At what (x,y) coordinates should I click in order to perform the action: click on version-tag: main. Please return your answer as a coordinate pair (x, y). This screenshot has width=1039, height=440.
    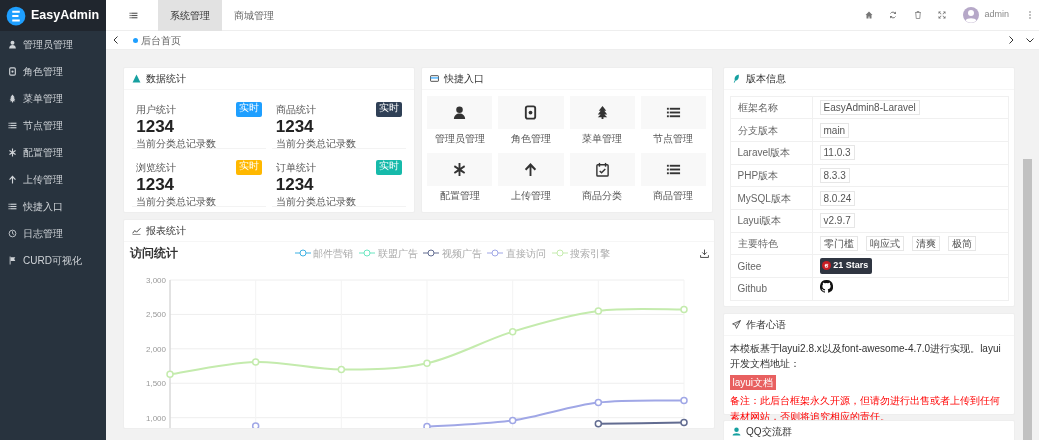
    Looking at the image, I should click on (834, 130).